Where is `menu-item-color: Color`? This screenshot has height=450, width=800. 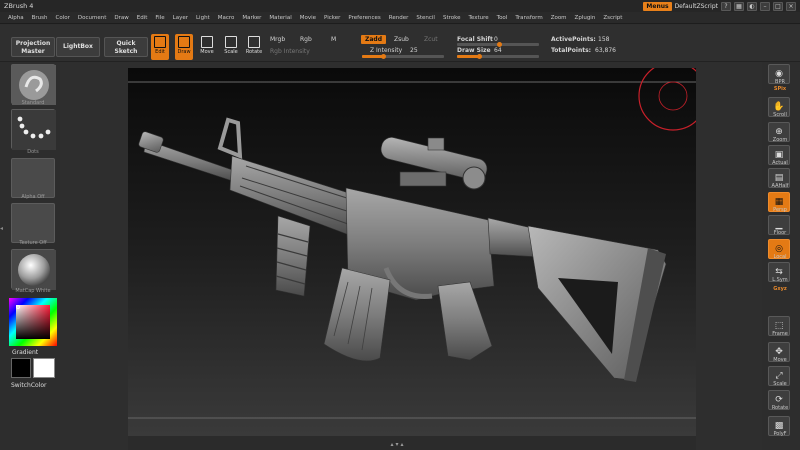 menu-item-color: Color is located at coordinates (63, 18).